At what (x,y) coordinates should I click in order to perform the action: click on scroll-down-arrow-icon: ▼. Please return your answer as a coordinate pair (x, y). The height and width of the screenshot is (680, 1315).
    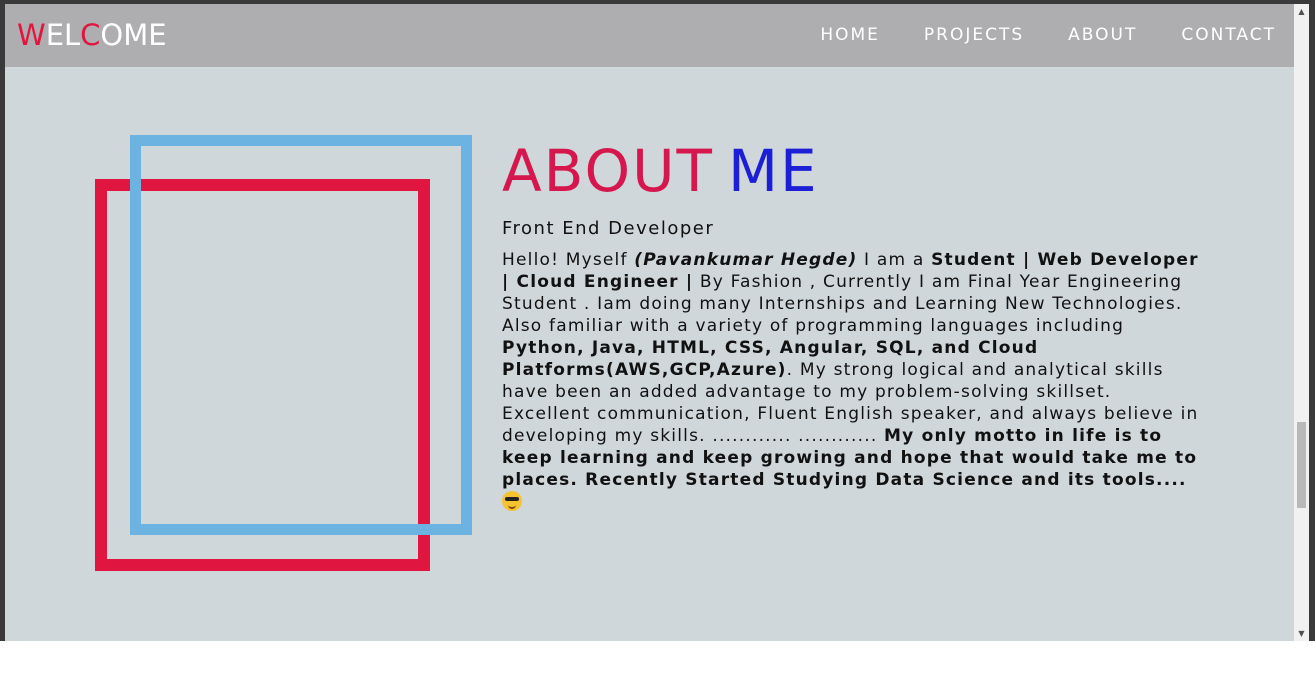
    Looking at the image, I should click on (1301, 633).